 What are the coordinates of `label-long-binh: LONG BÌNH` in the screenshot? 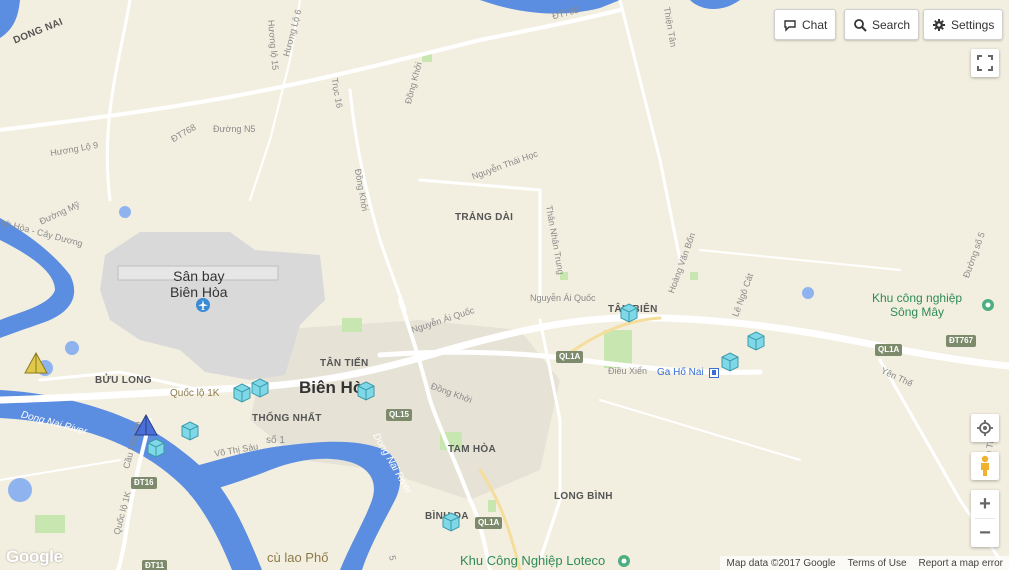 It's located at (583, 496).